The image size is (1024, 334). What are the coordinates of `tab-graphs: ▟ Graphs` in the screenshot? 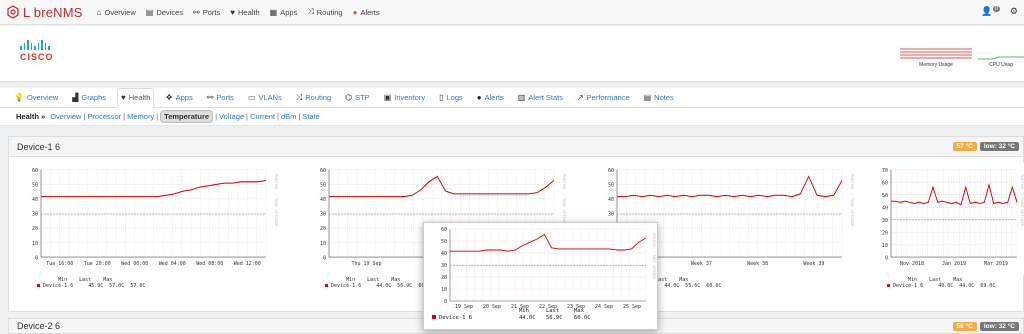 It's located at (89, 98).